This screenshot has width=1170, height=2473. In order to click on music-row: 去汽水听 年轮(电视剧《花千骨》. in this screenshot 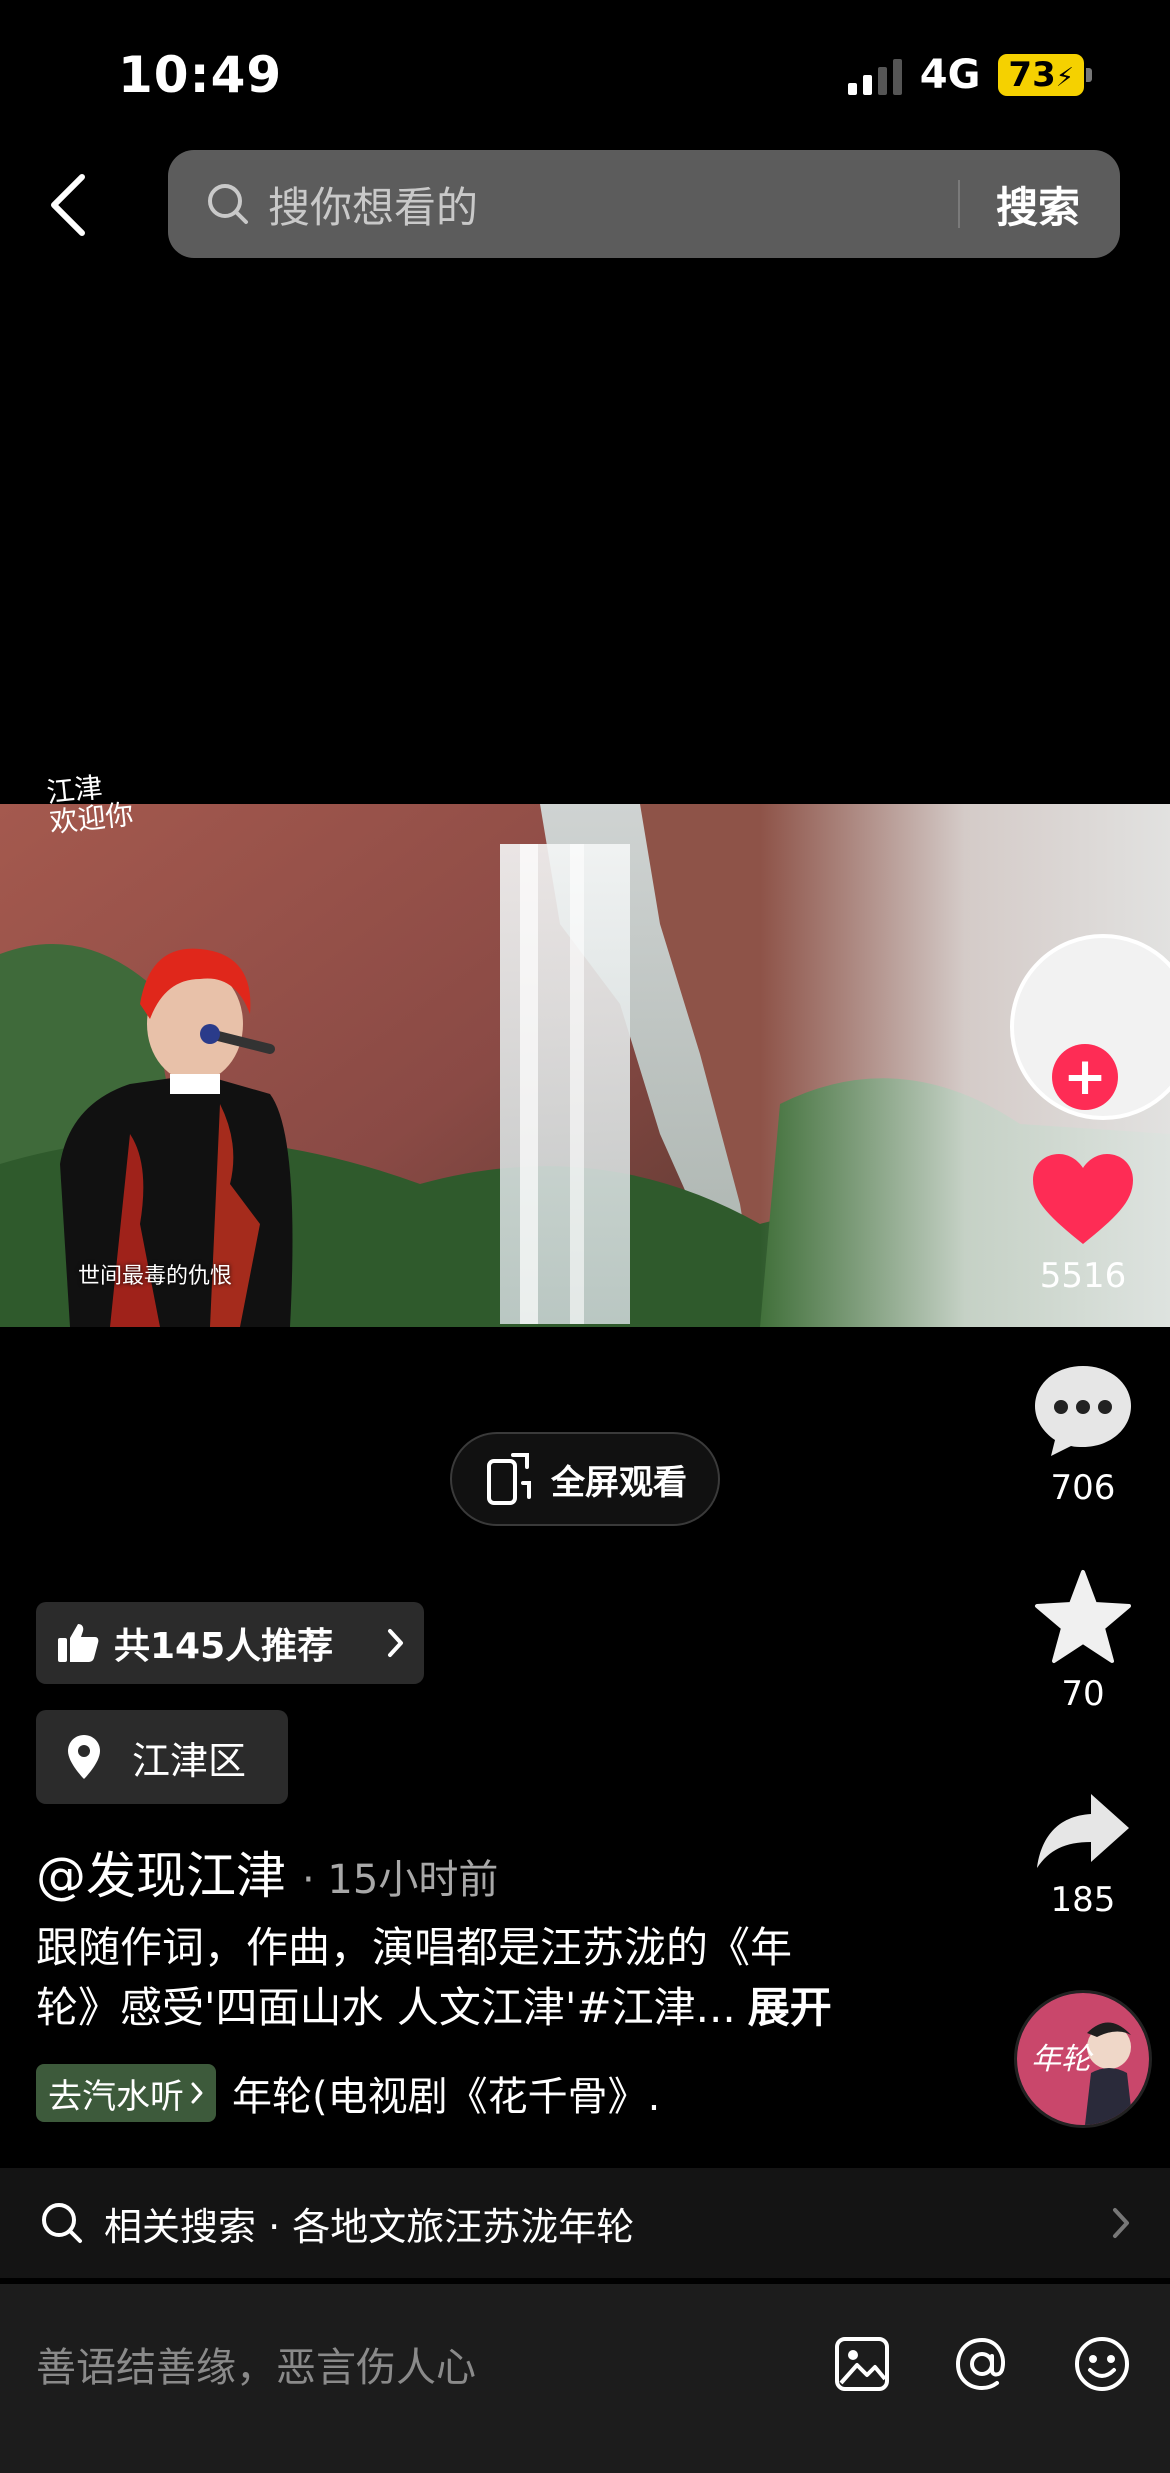, I will do `click(348, 2093)`.